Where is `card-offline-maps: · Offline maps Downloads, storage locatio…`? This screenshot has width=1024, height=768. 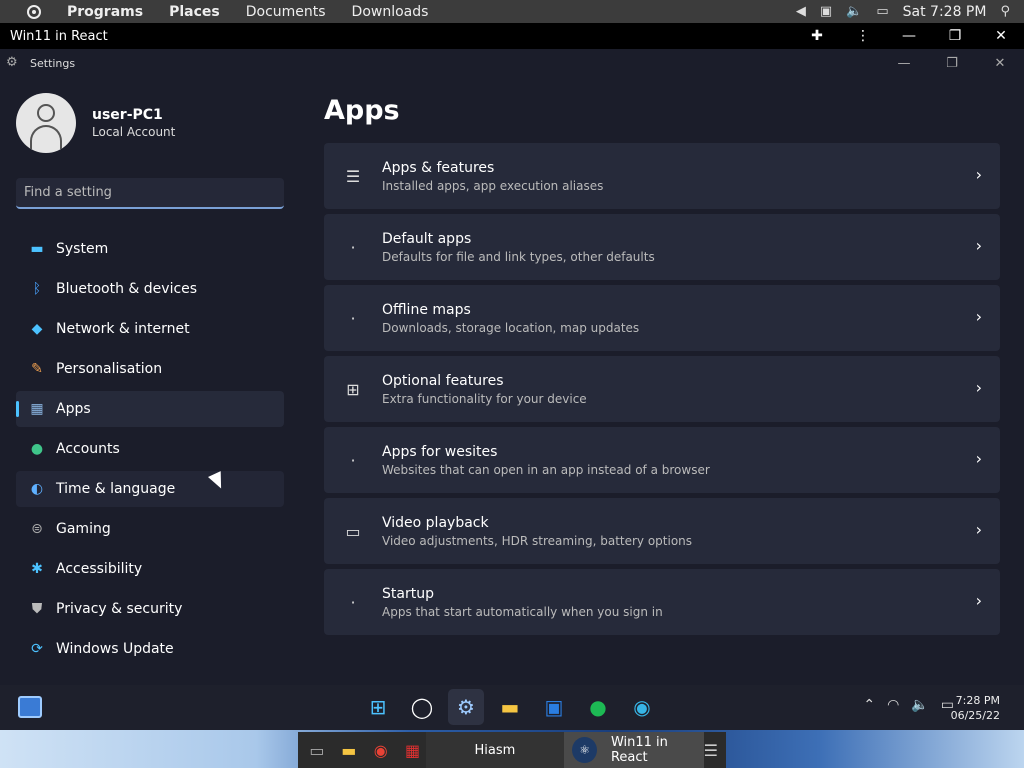 card-offline-maps: · Offline maps Downloads, storage locatio… is located at coordinates (662, 318).